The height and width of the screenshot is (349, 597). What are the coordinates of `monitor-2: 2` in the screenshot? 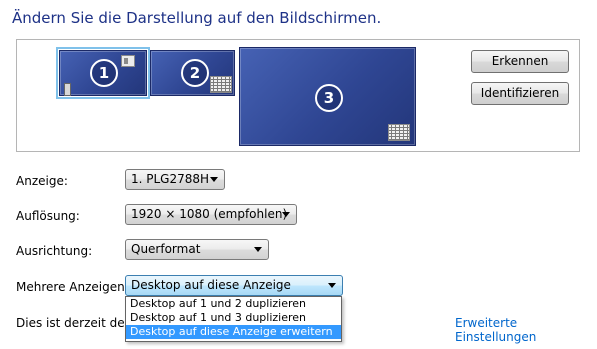 It's located at (192, 73).